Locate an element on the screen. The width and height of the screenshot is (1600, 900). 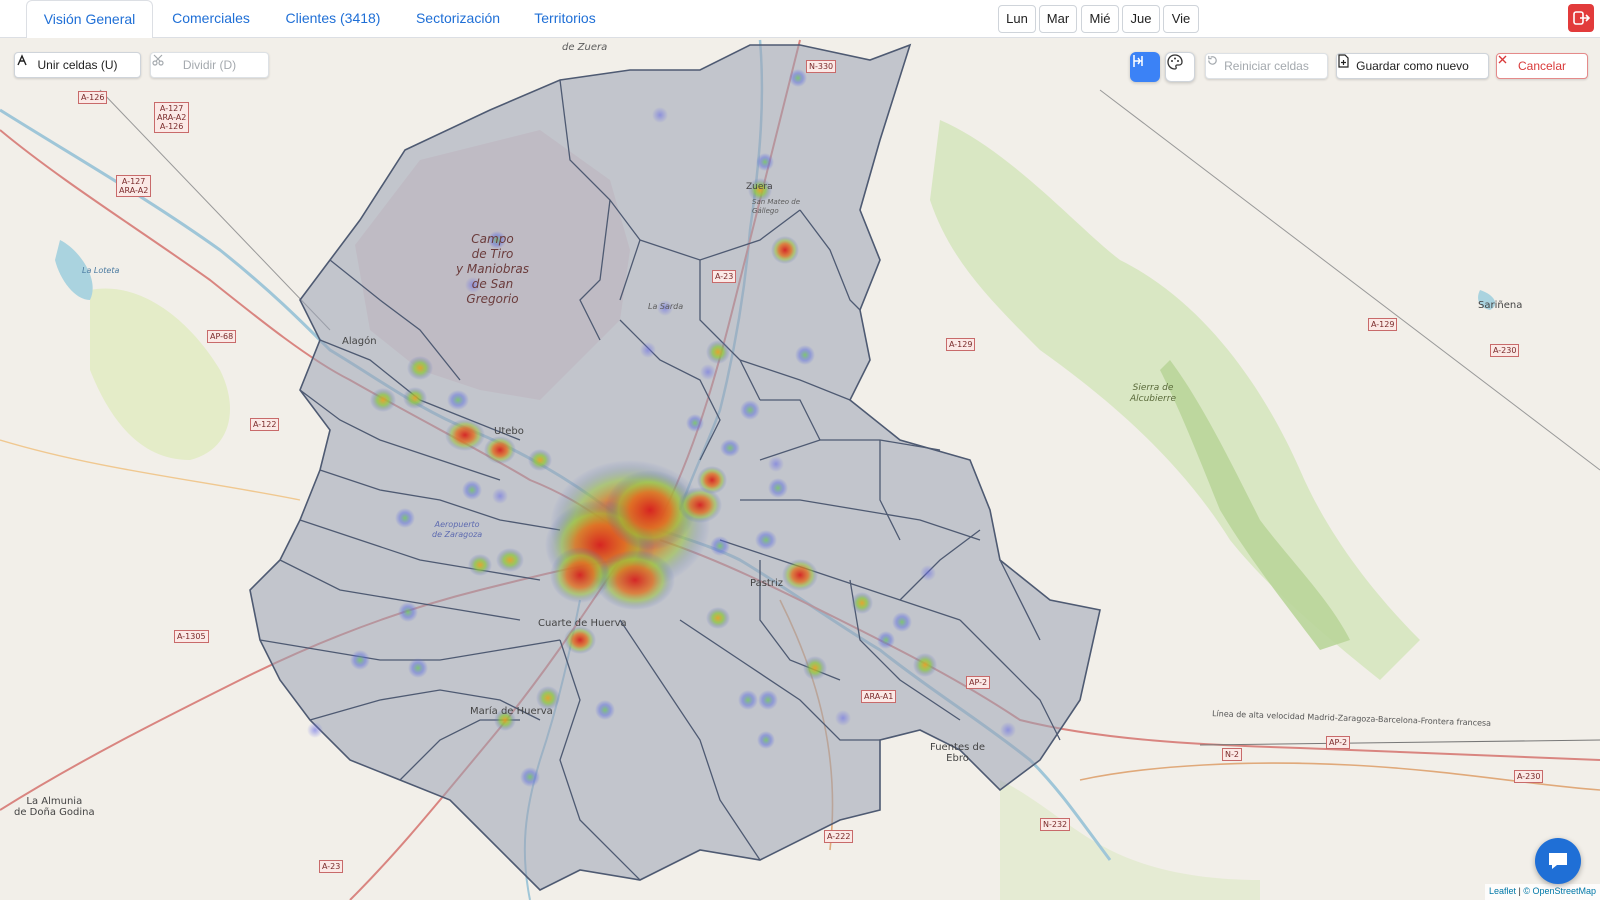
road-shield-ap68: AP-68 is located at coordinates (222, 336).